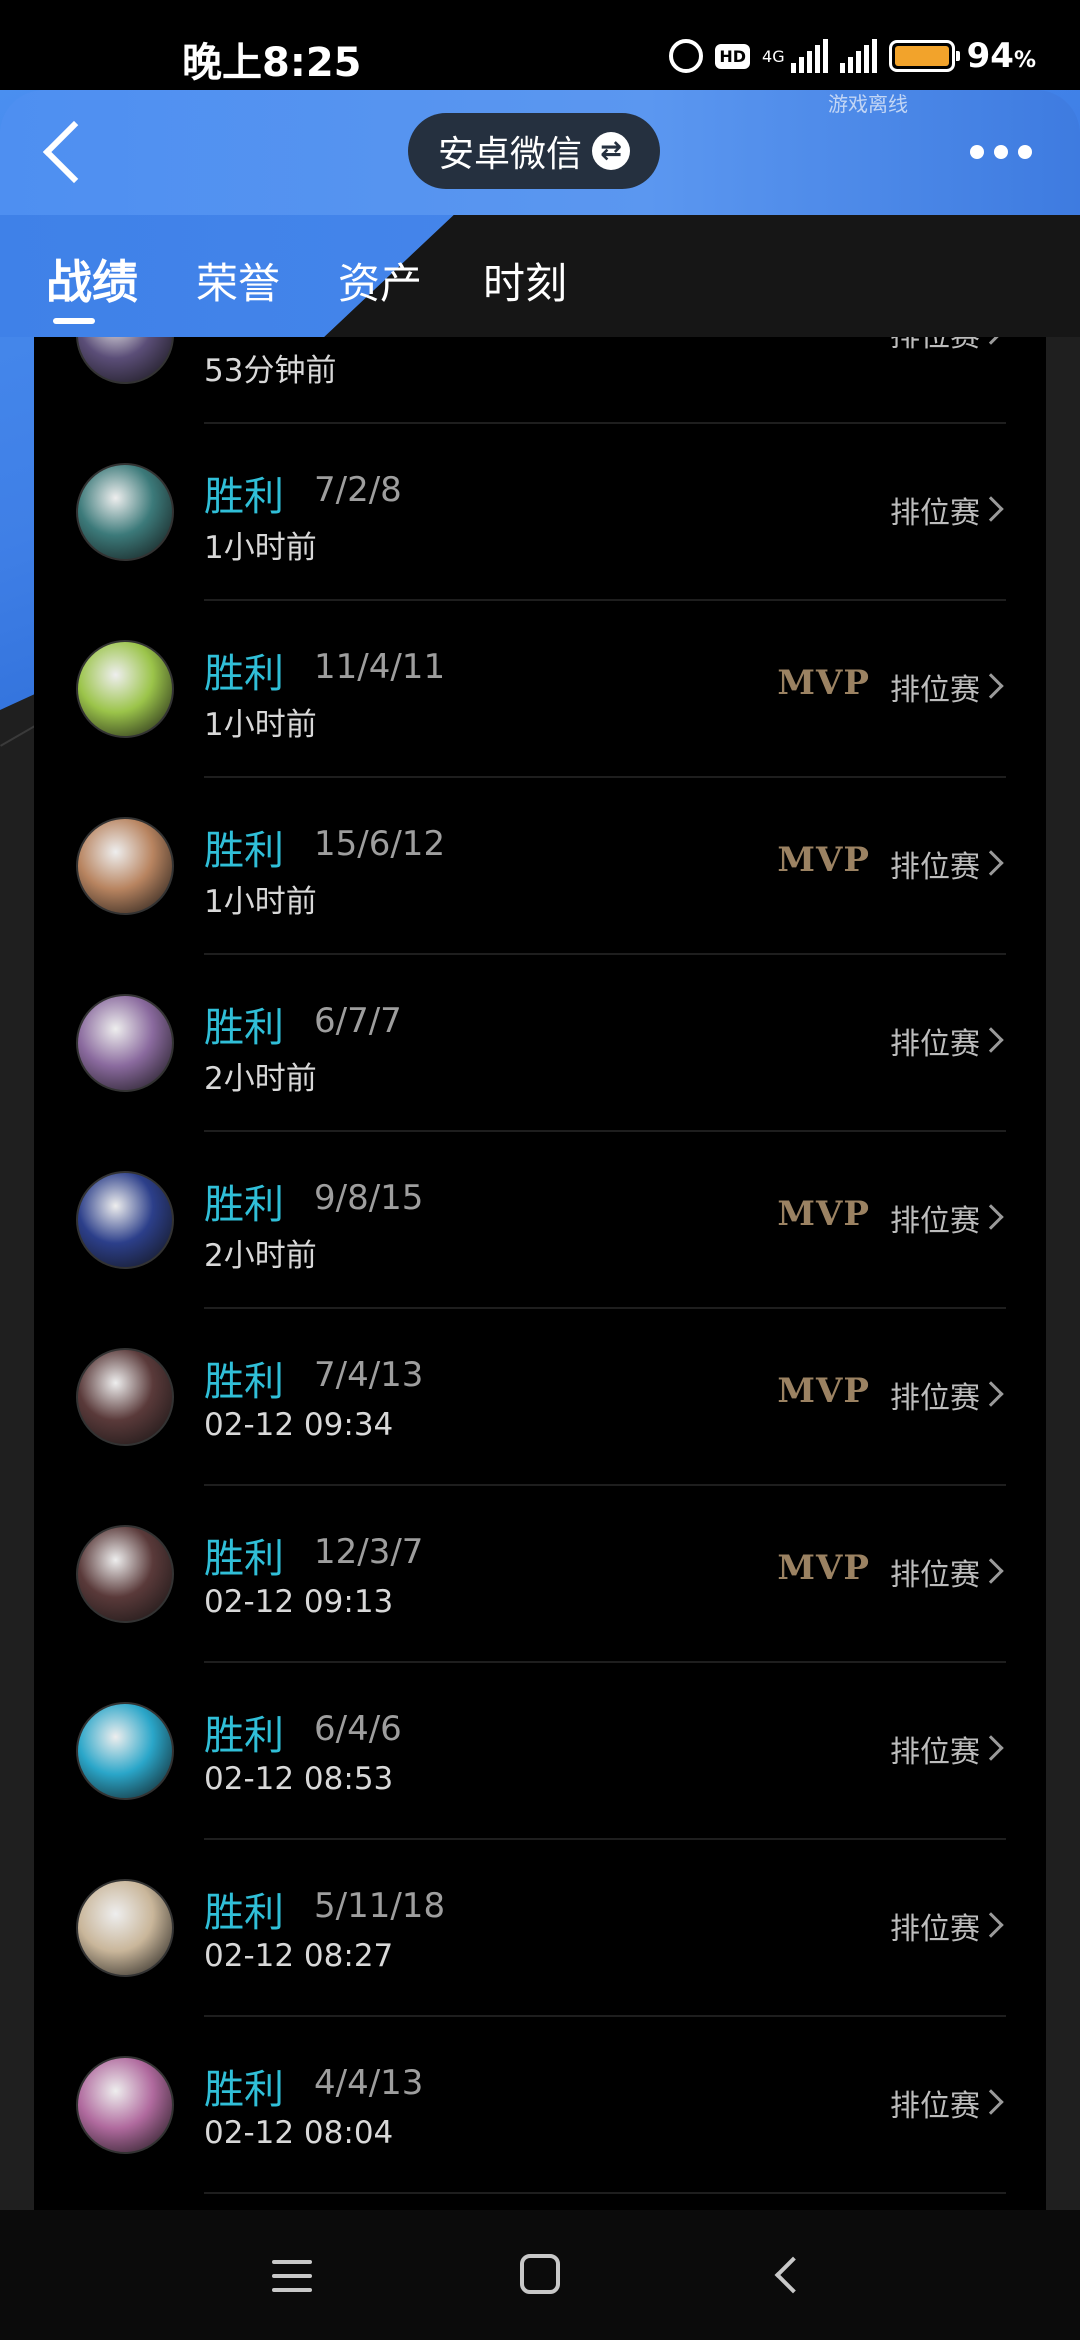 Image resolution: width=1080 pixels, height=2340 pixels. I want to click on match-row: 53分钟前 排位赛, so click(540, 380).